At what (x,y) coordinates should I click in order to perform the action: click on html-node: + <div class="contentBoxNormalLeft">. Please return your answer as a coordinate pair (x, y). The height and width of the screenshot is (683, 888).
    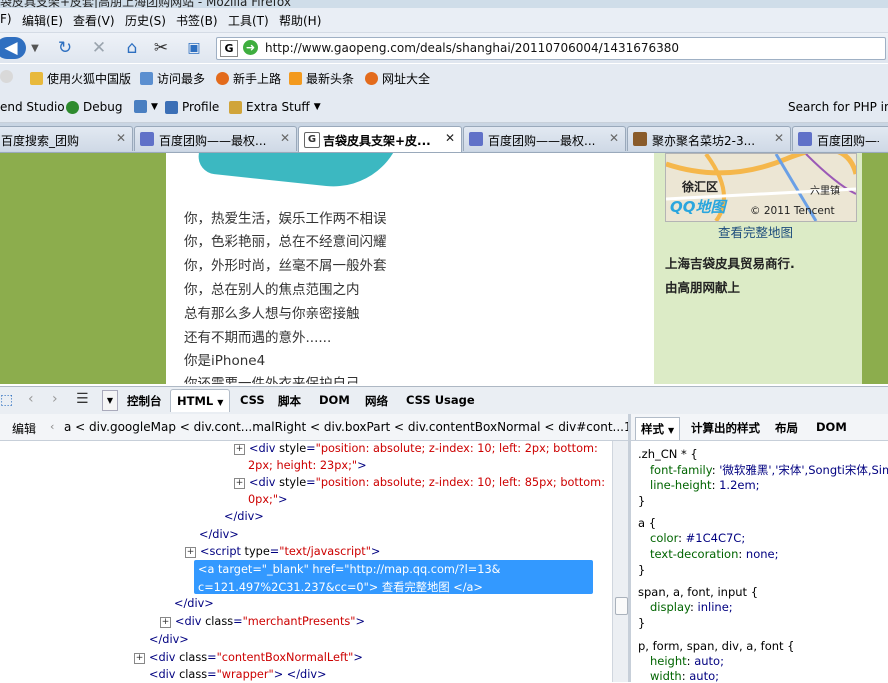
    Looking at the image, I should click on (248, 657).